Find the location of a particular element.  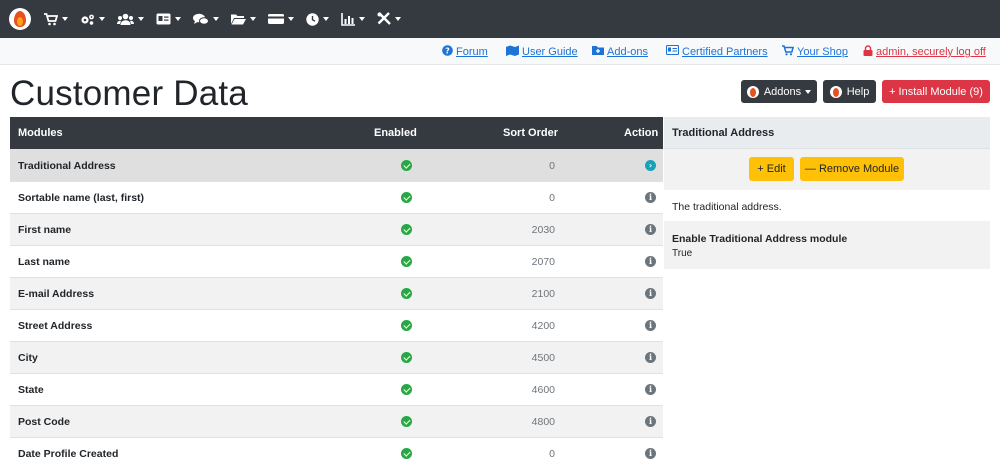

panel-title: Traditional Address is located at coordinates (827, 133).